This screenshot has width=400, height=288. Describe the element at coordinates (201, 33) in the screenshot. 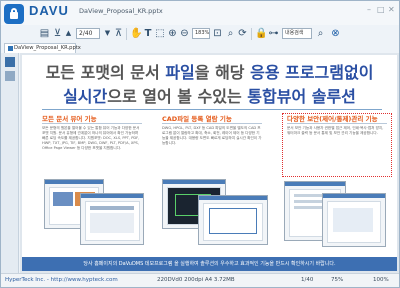

I see `zoom-percent-input: 183%` at that location.